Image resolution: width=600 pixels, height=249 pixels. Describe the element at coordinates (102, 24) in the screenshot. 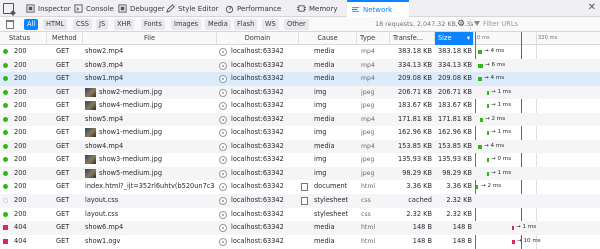

I see `filter-js-button: JS` at that location.